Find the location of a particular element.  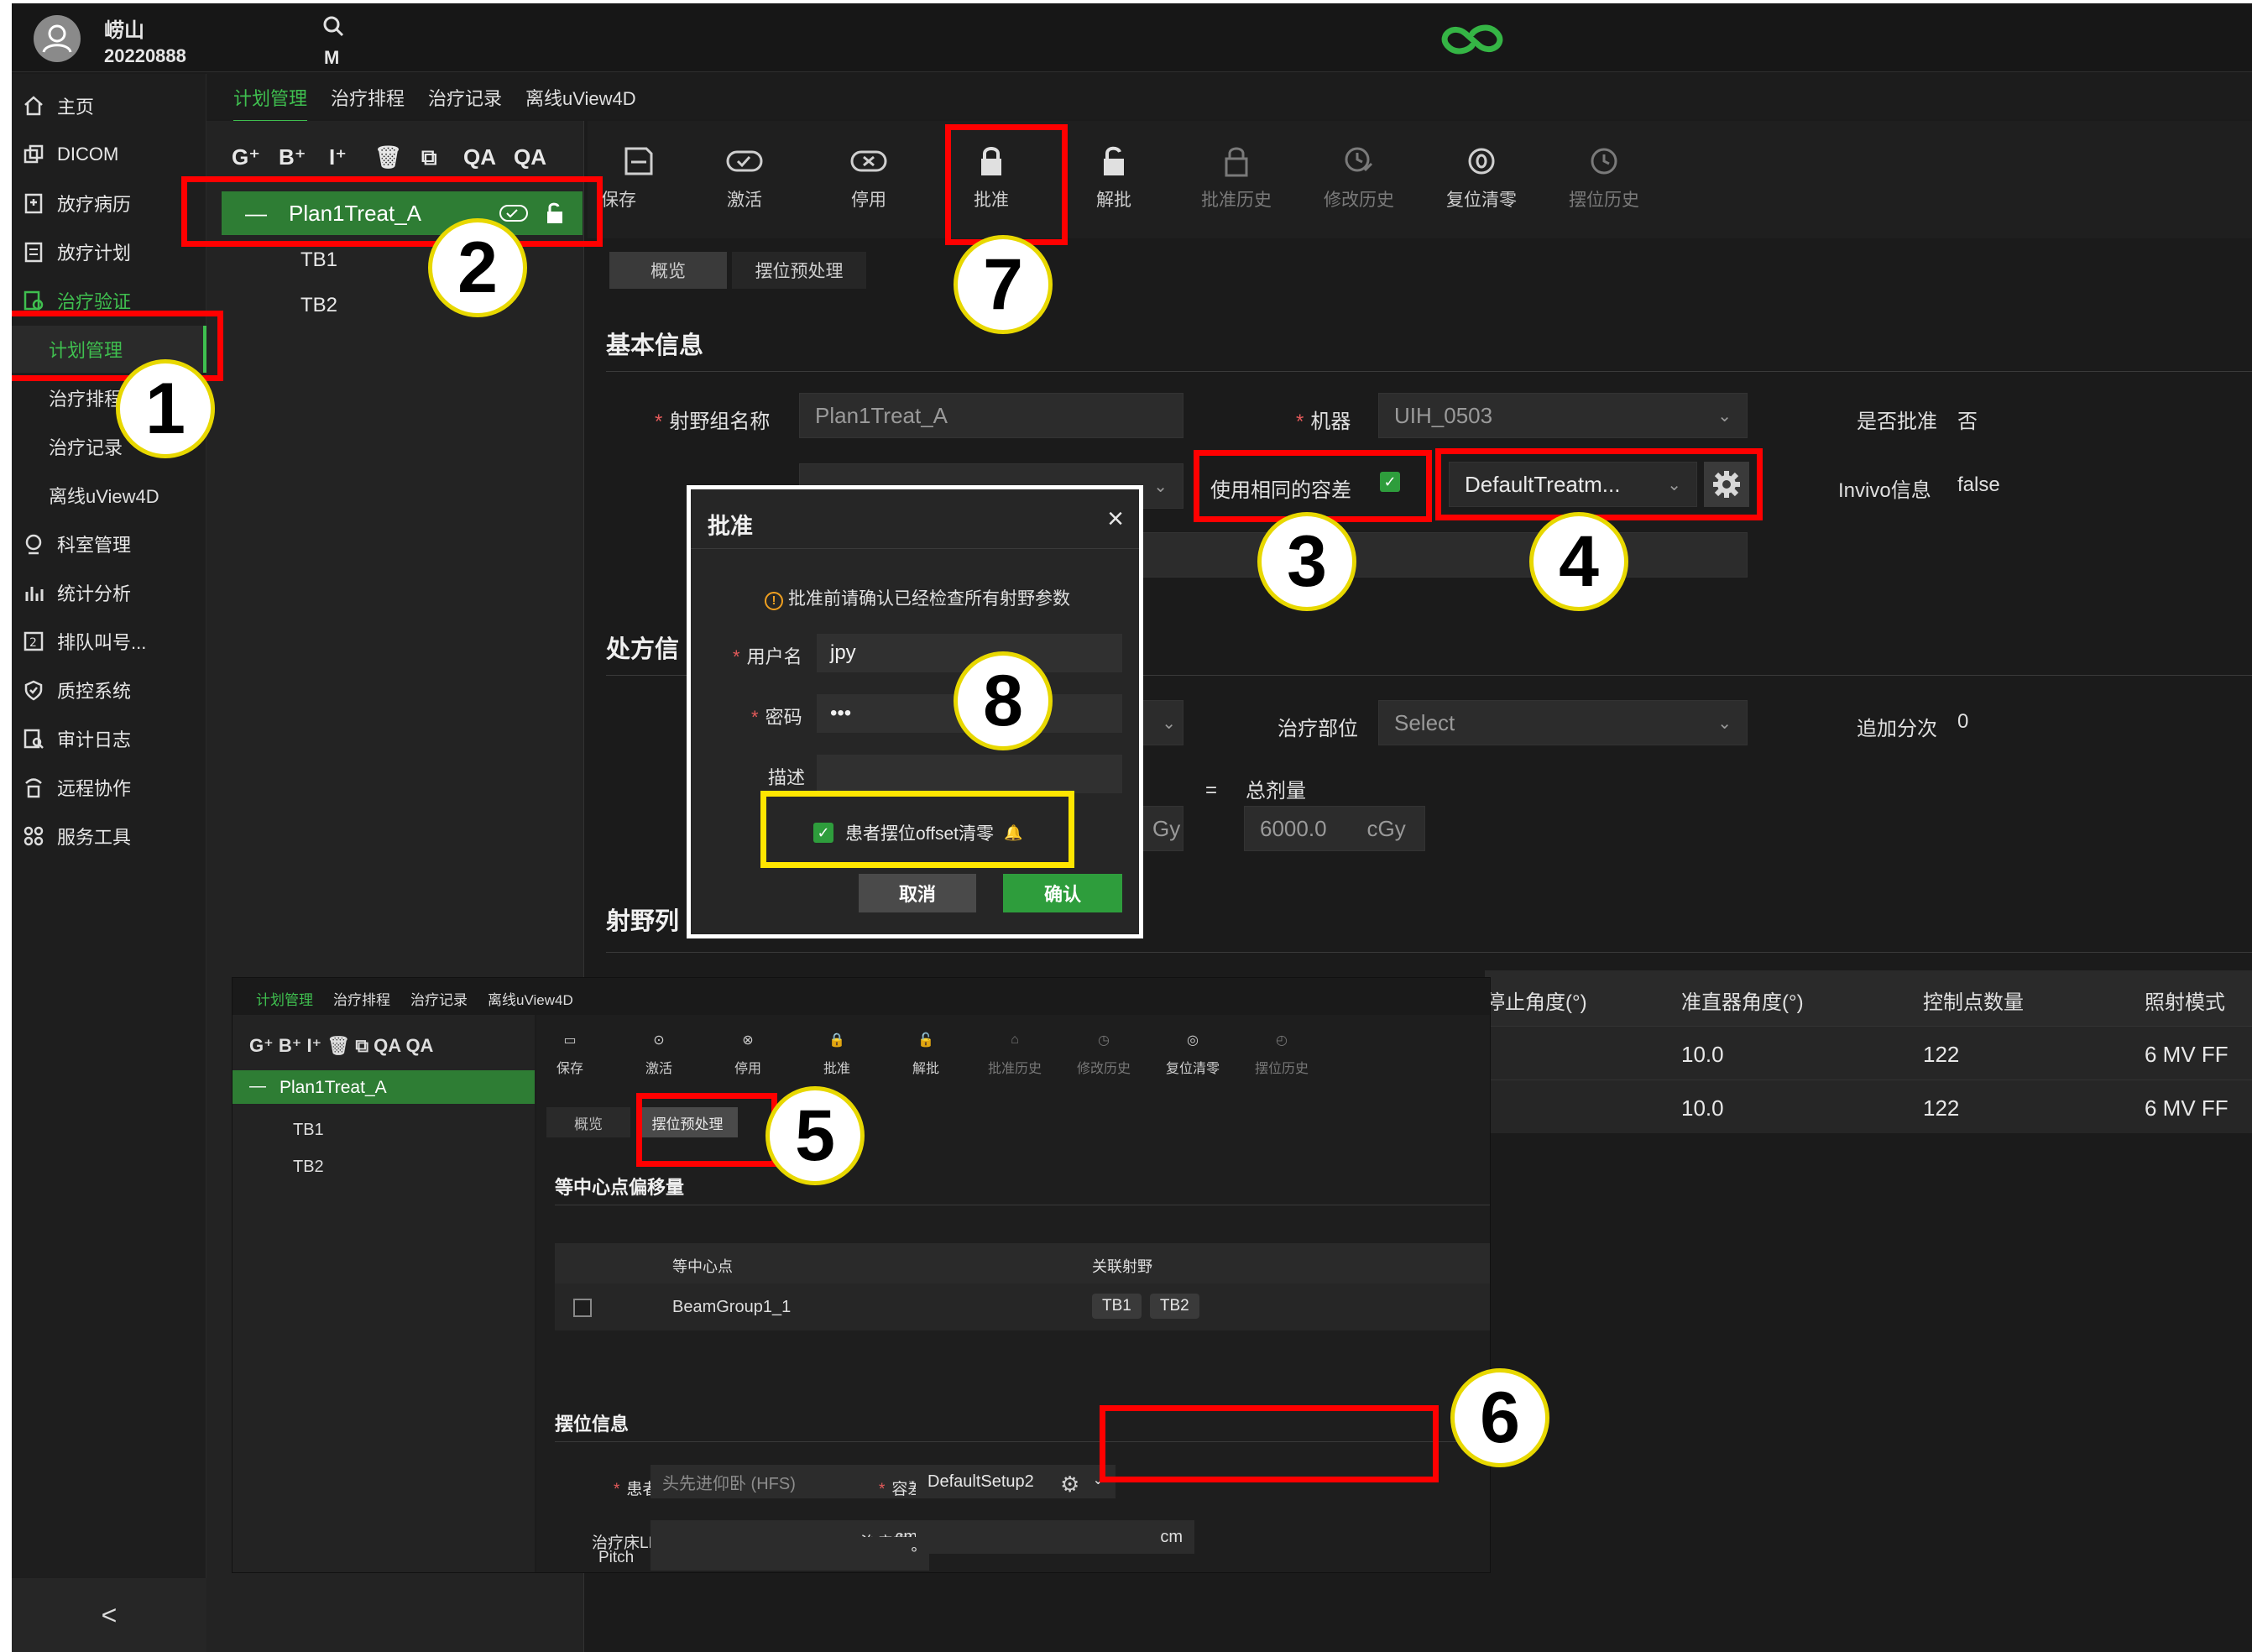

deactivate-button: 停用 is located at coordinates (869, 184).